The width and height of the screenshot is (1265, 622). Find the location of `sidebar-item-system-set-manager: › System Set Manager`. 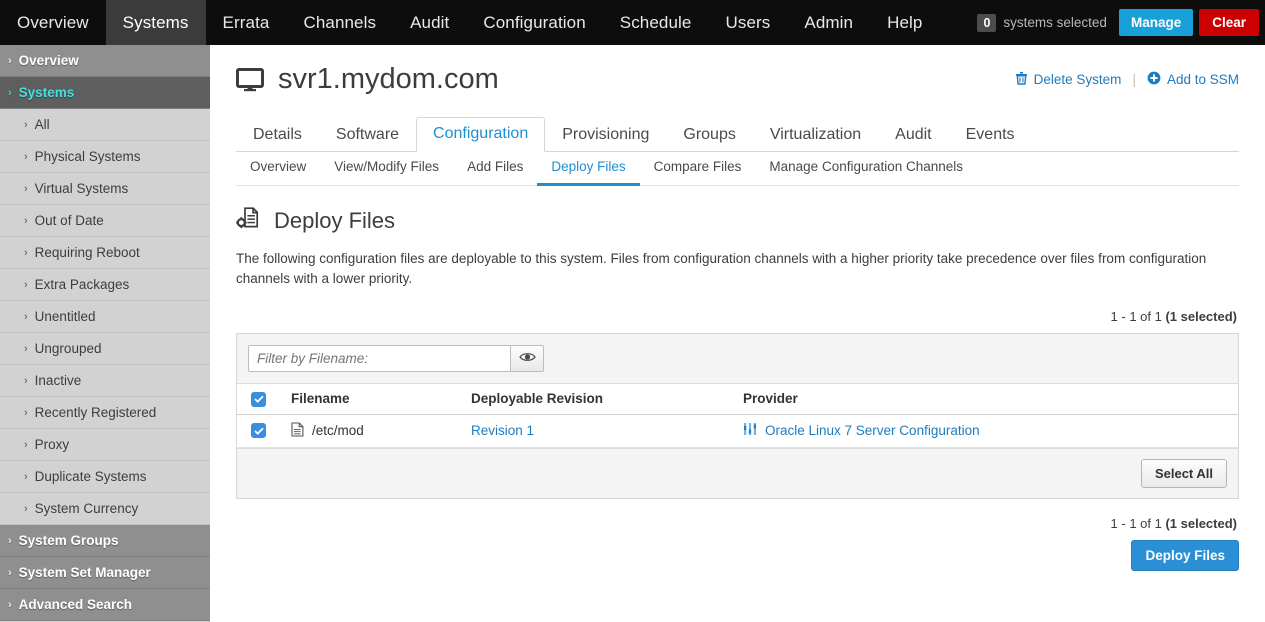

sidebar-item-system-set-manager: › System Set Manager is located at coordinates (105, 573).